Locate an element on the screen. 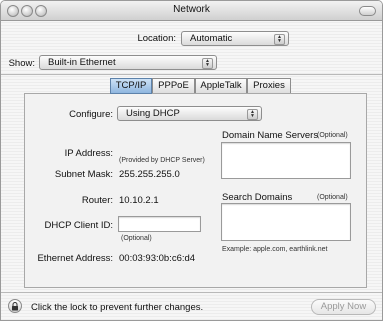  search-optional-note: (Optional) is located at coordinates (332, 197).